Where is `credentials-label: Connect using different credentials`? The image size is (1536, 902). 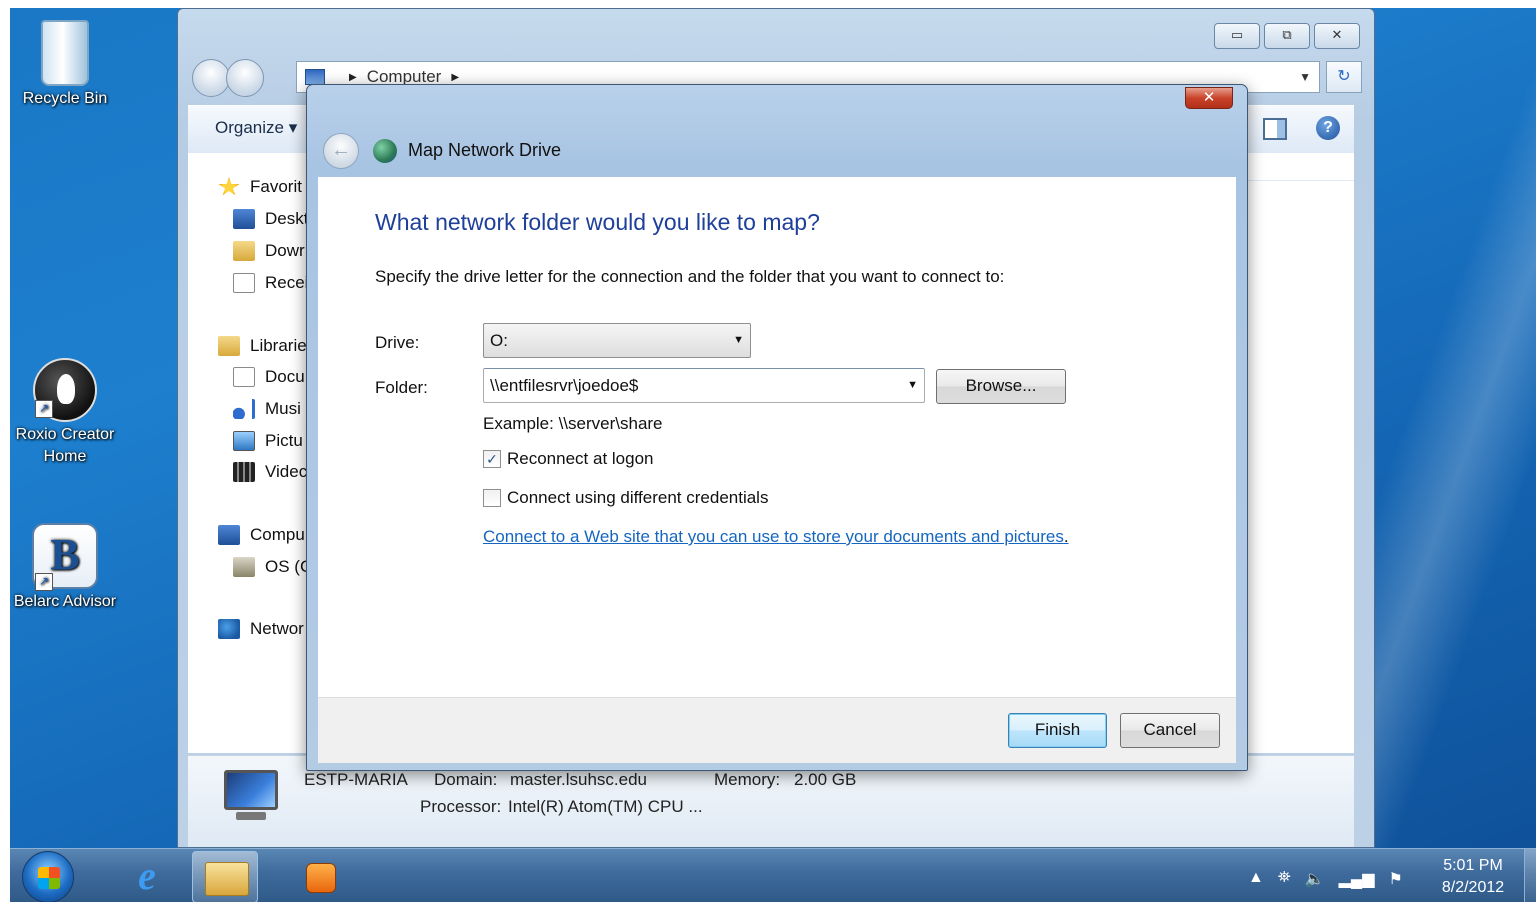 credentials-label: Connect using different credentials is located at coordinates (638, 497).